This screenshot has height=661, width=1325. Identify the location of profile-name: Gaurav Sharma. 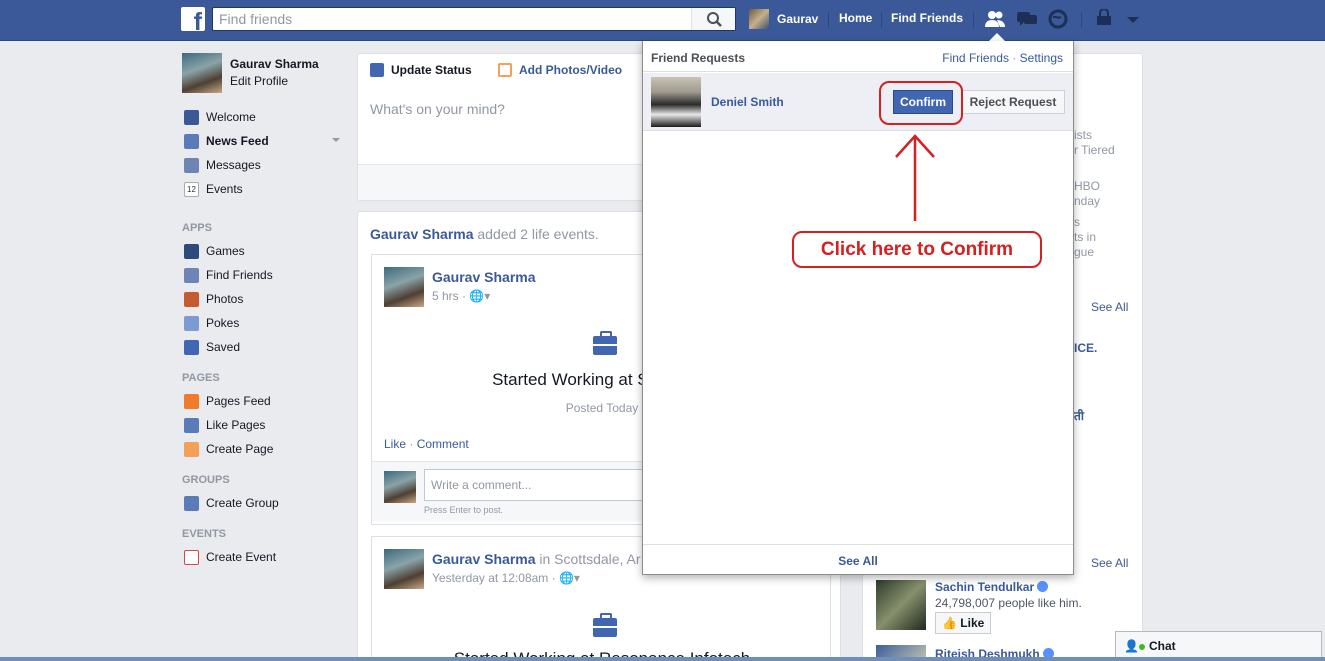
(274, 64).